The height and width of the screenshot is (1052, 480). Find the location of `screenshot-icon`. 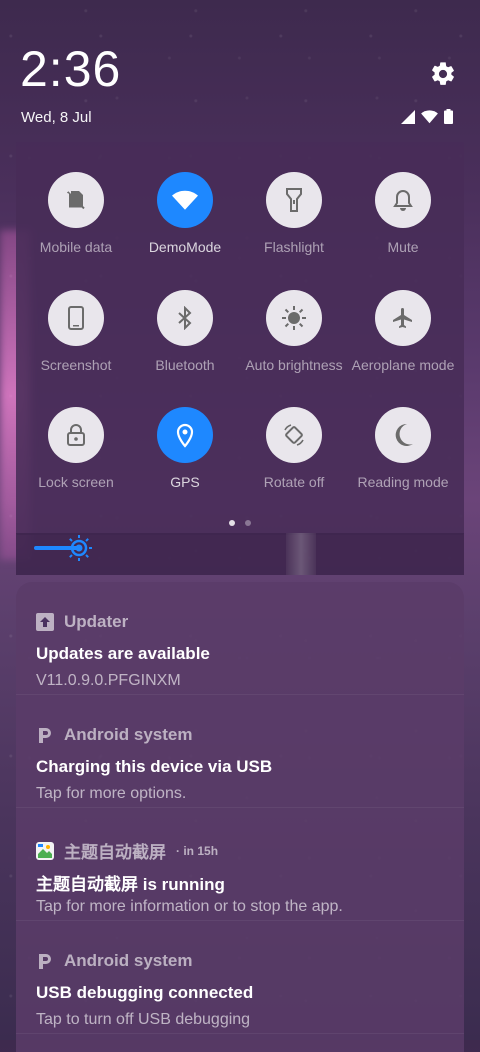

screenshot-icon is located at coordinates (76, 318).